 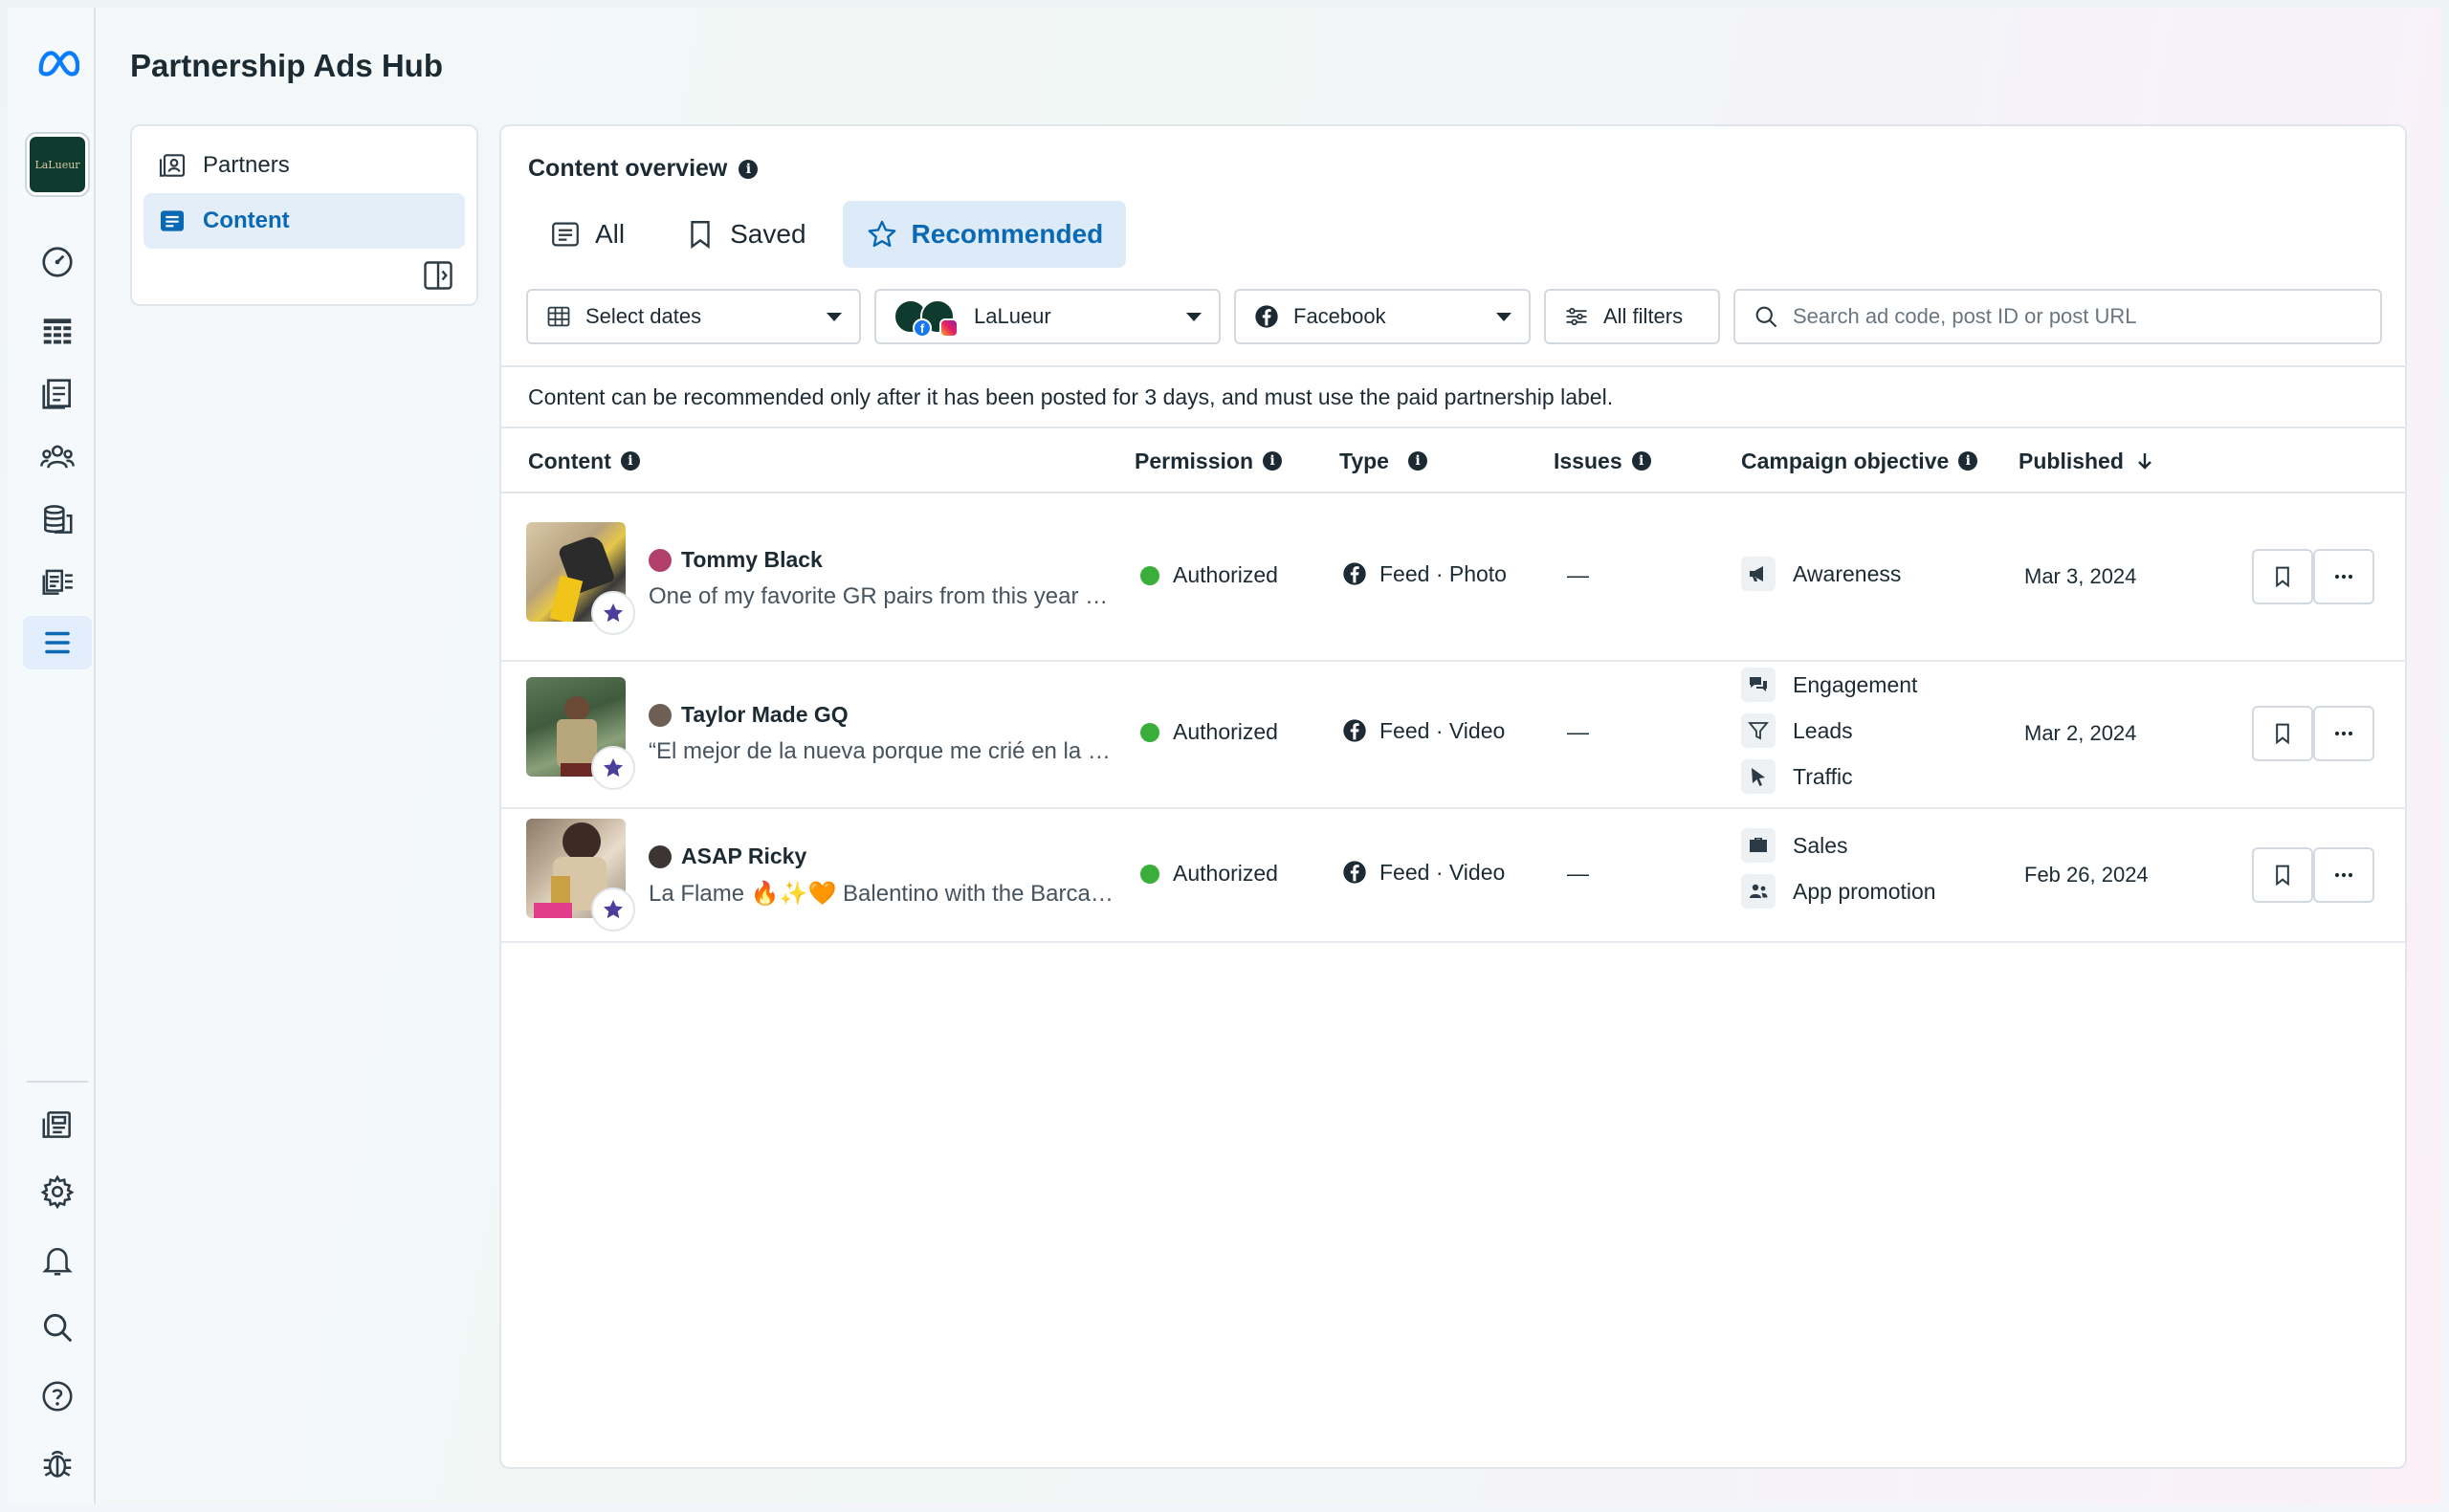 I want to click on help-icon, so click(x=58, y=1396).